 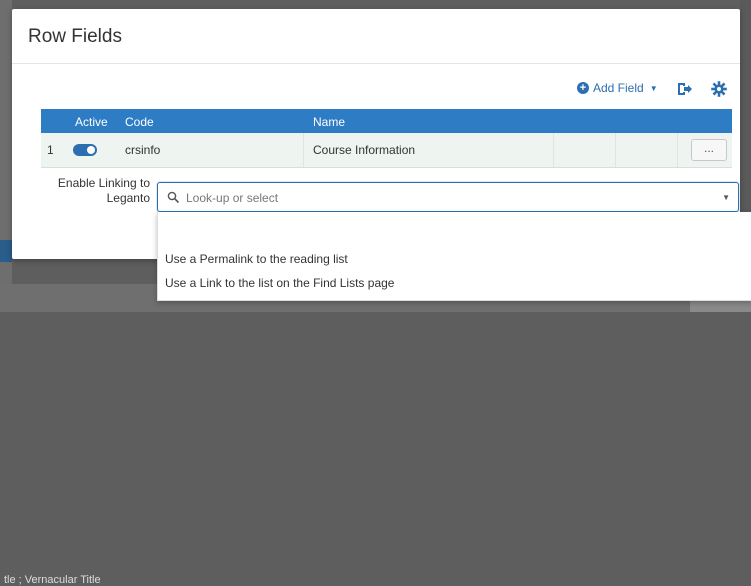 What do you see at coordinates (583, 88) in the screenshot?
I see `plus-circle-icon: +` at bounding box center [583, 88].